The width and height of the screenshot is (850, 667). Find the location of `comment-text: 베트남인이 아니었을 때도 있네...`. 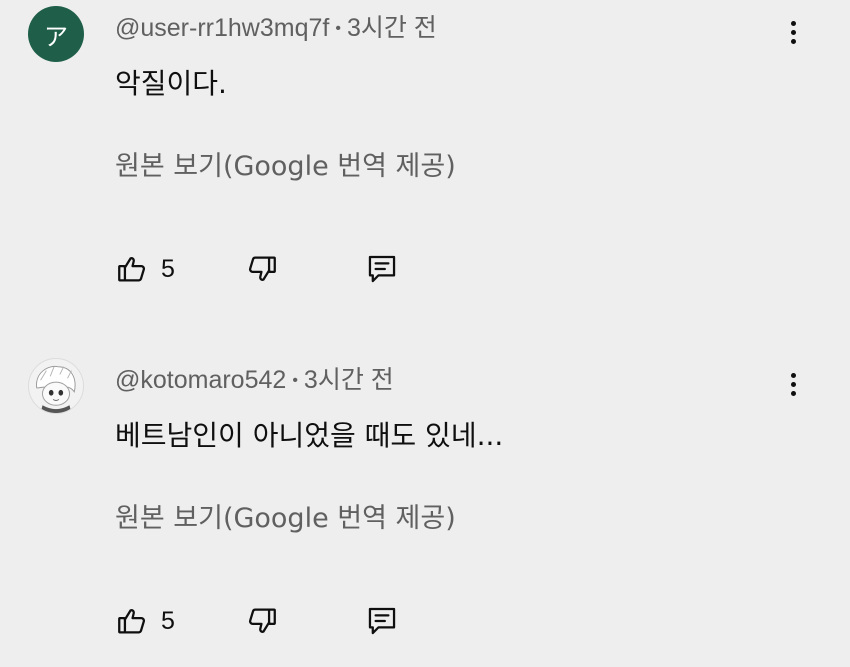

comment-text: 베트남인이 아니었을 때도 있네... is located at coordinates (309, 435).